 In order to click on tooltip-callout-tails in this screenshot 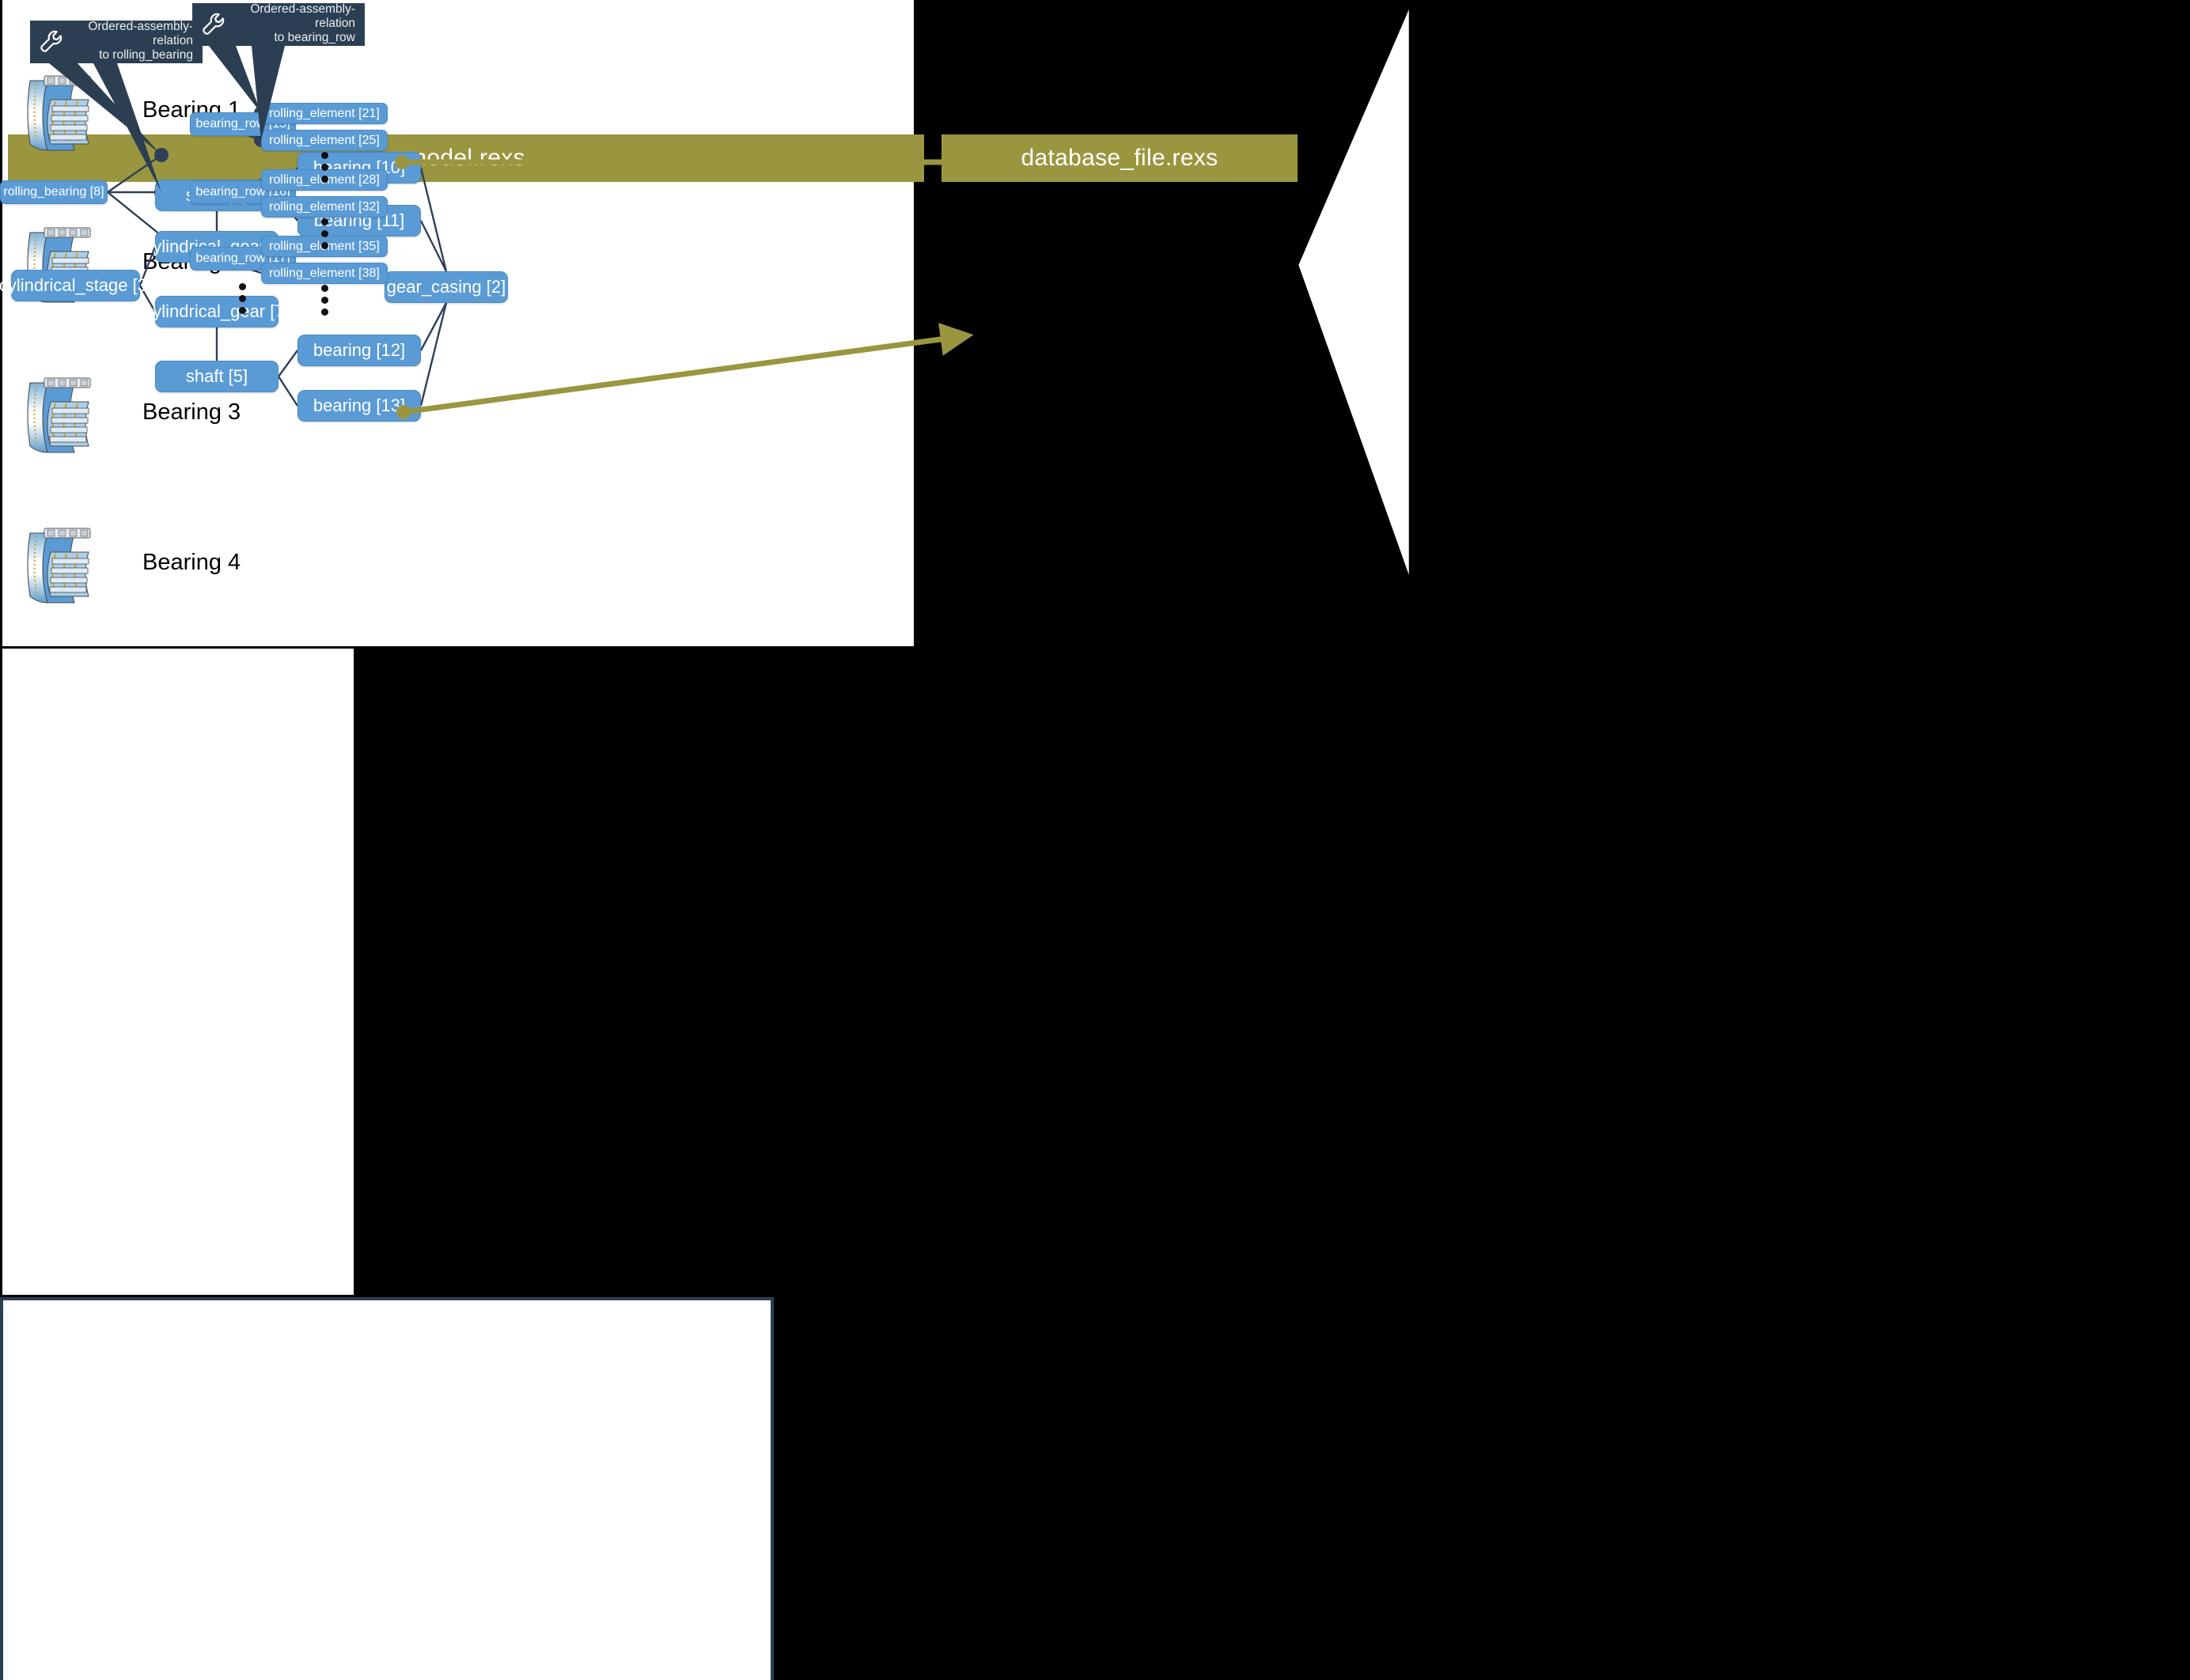, I will do `click(167, 119)`.